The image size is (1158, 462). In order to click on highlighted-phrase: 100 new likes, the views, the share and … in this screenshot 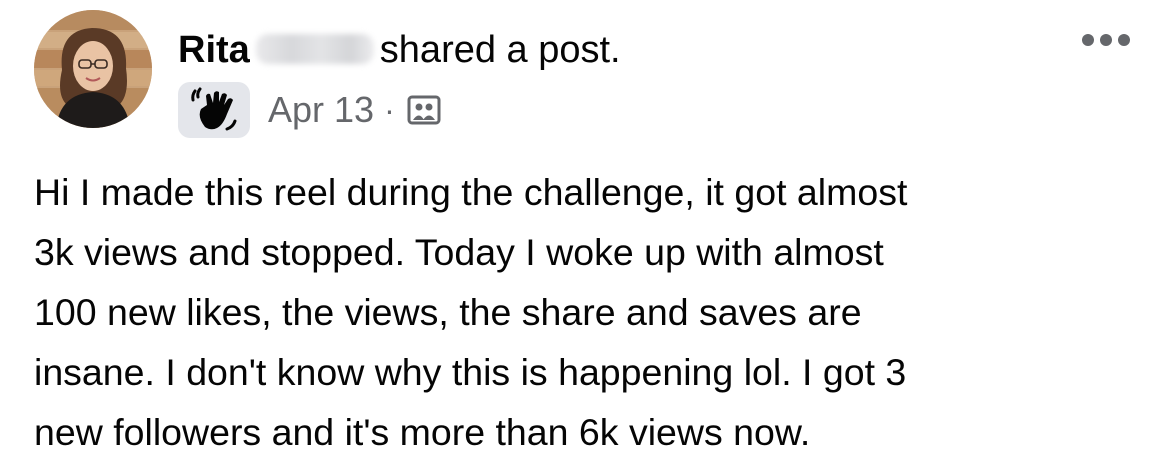, I will do `click(449, 316)`.